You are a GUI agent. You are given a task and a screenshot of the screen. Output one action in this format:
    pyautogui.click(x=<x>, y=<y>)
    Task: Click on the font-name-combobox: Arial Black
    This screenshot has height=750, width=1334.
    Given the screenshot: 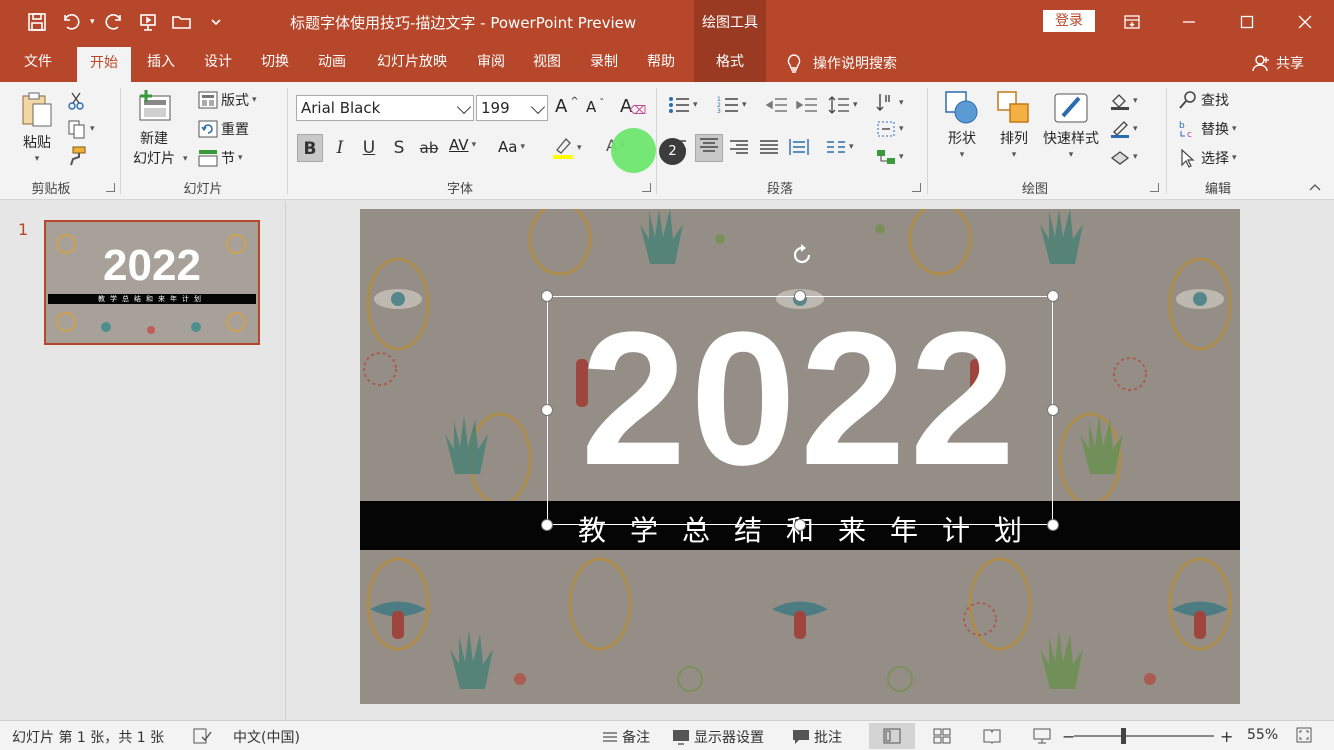 What is the action you would take?
    pyautogui.click(x=385, y=108)
    